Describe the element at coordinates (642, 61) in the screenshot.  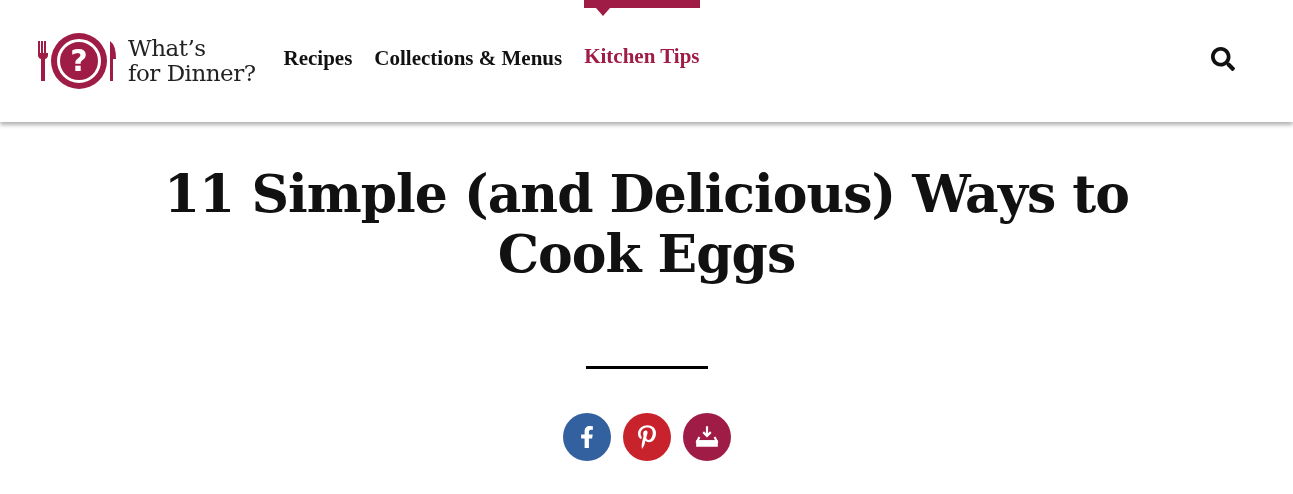
I see `nav-link: Kitchen Tips` at that location.